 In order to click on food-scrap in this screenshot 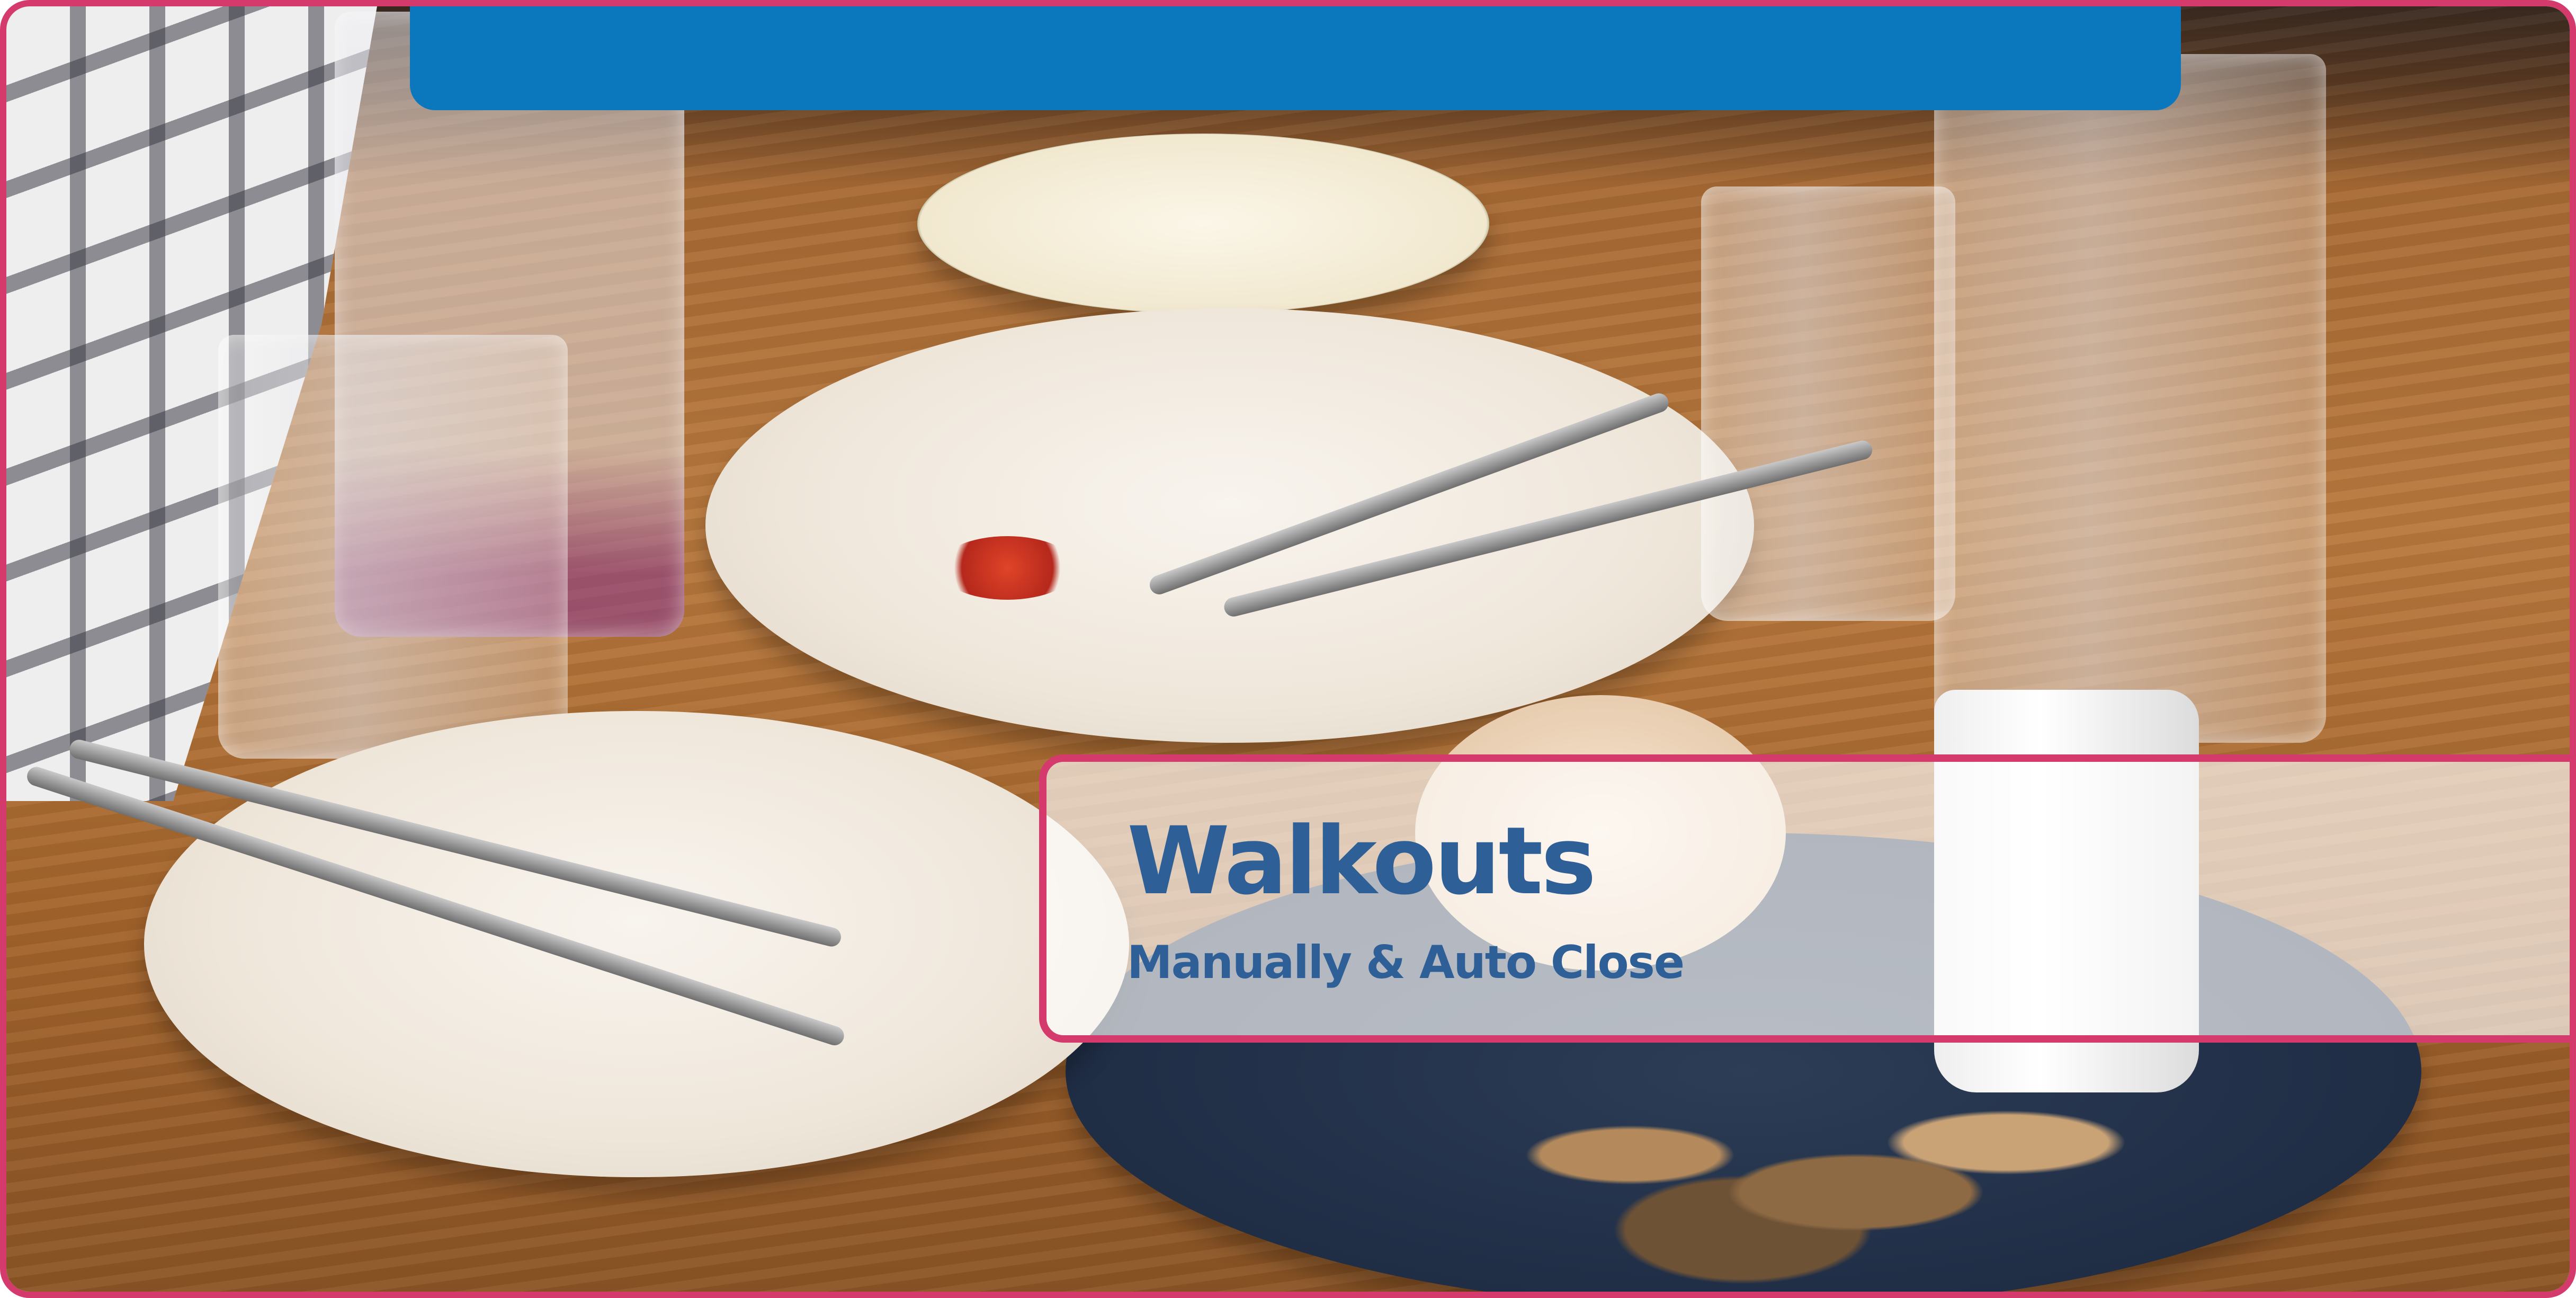, I will do `click(1007, 568)`.